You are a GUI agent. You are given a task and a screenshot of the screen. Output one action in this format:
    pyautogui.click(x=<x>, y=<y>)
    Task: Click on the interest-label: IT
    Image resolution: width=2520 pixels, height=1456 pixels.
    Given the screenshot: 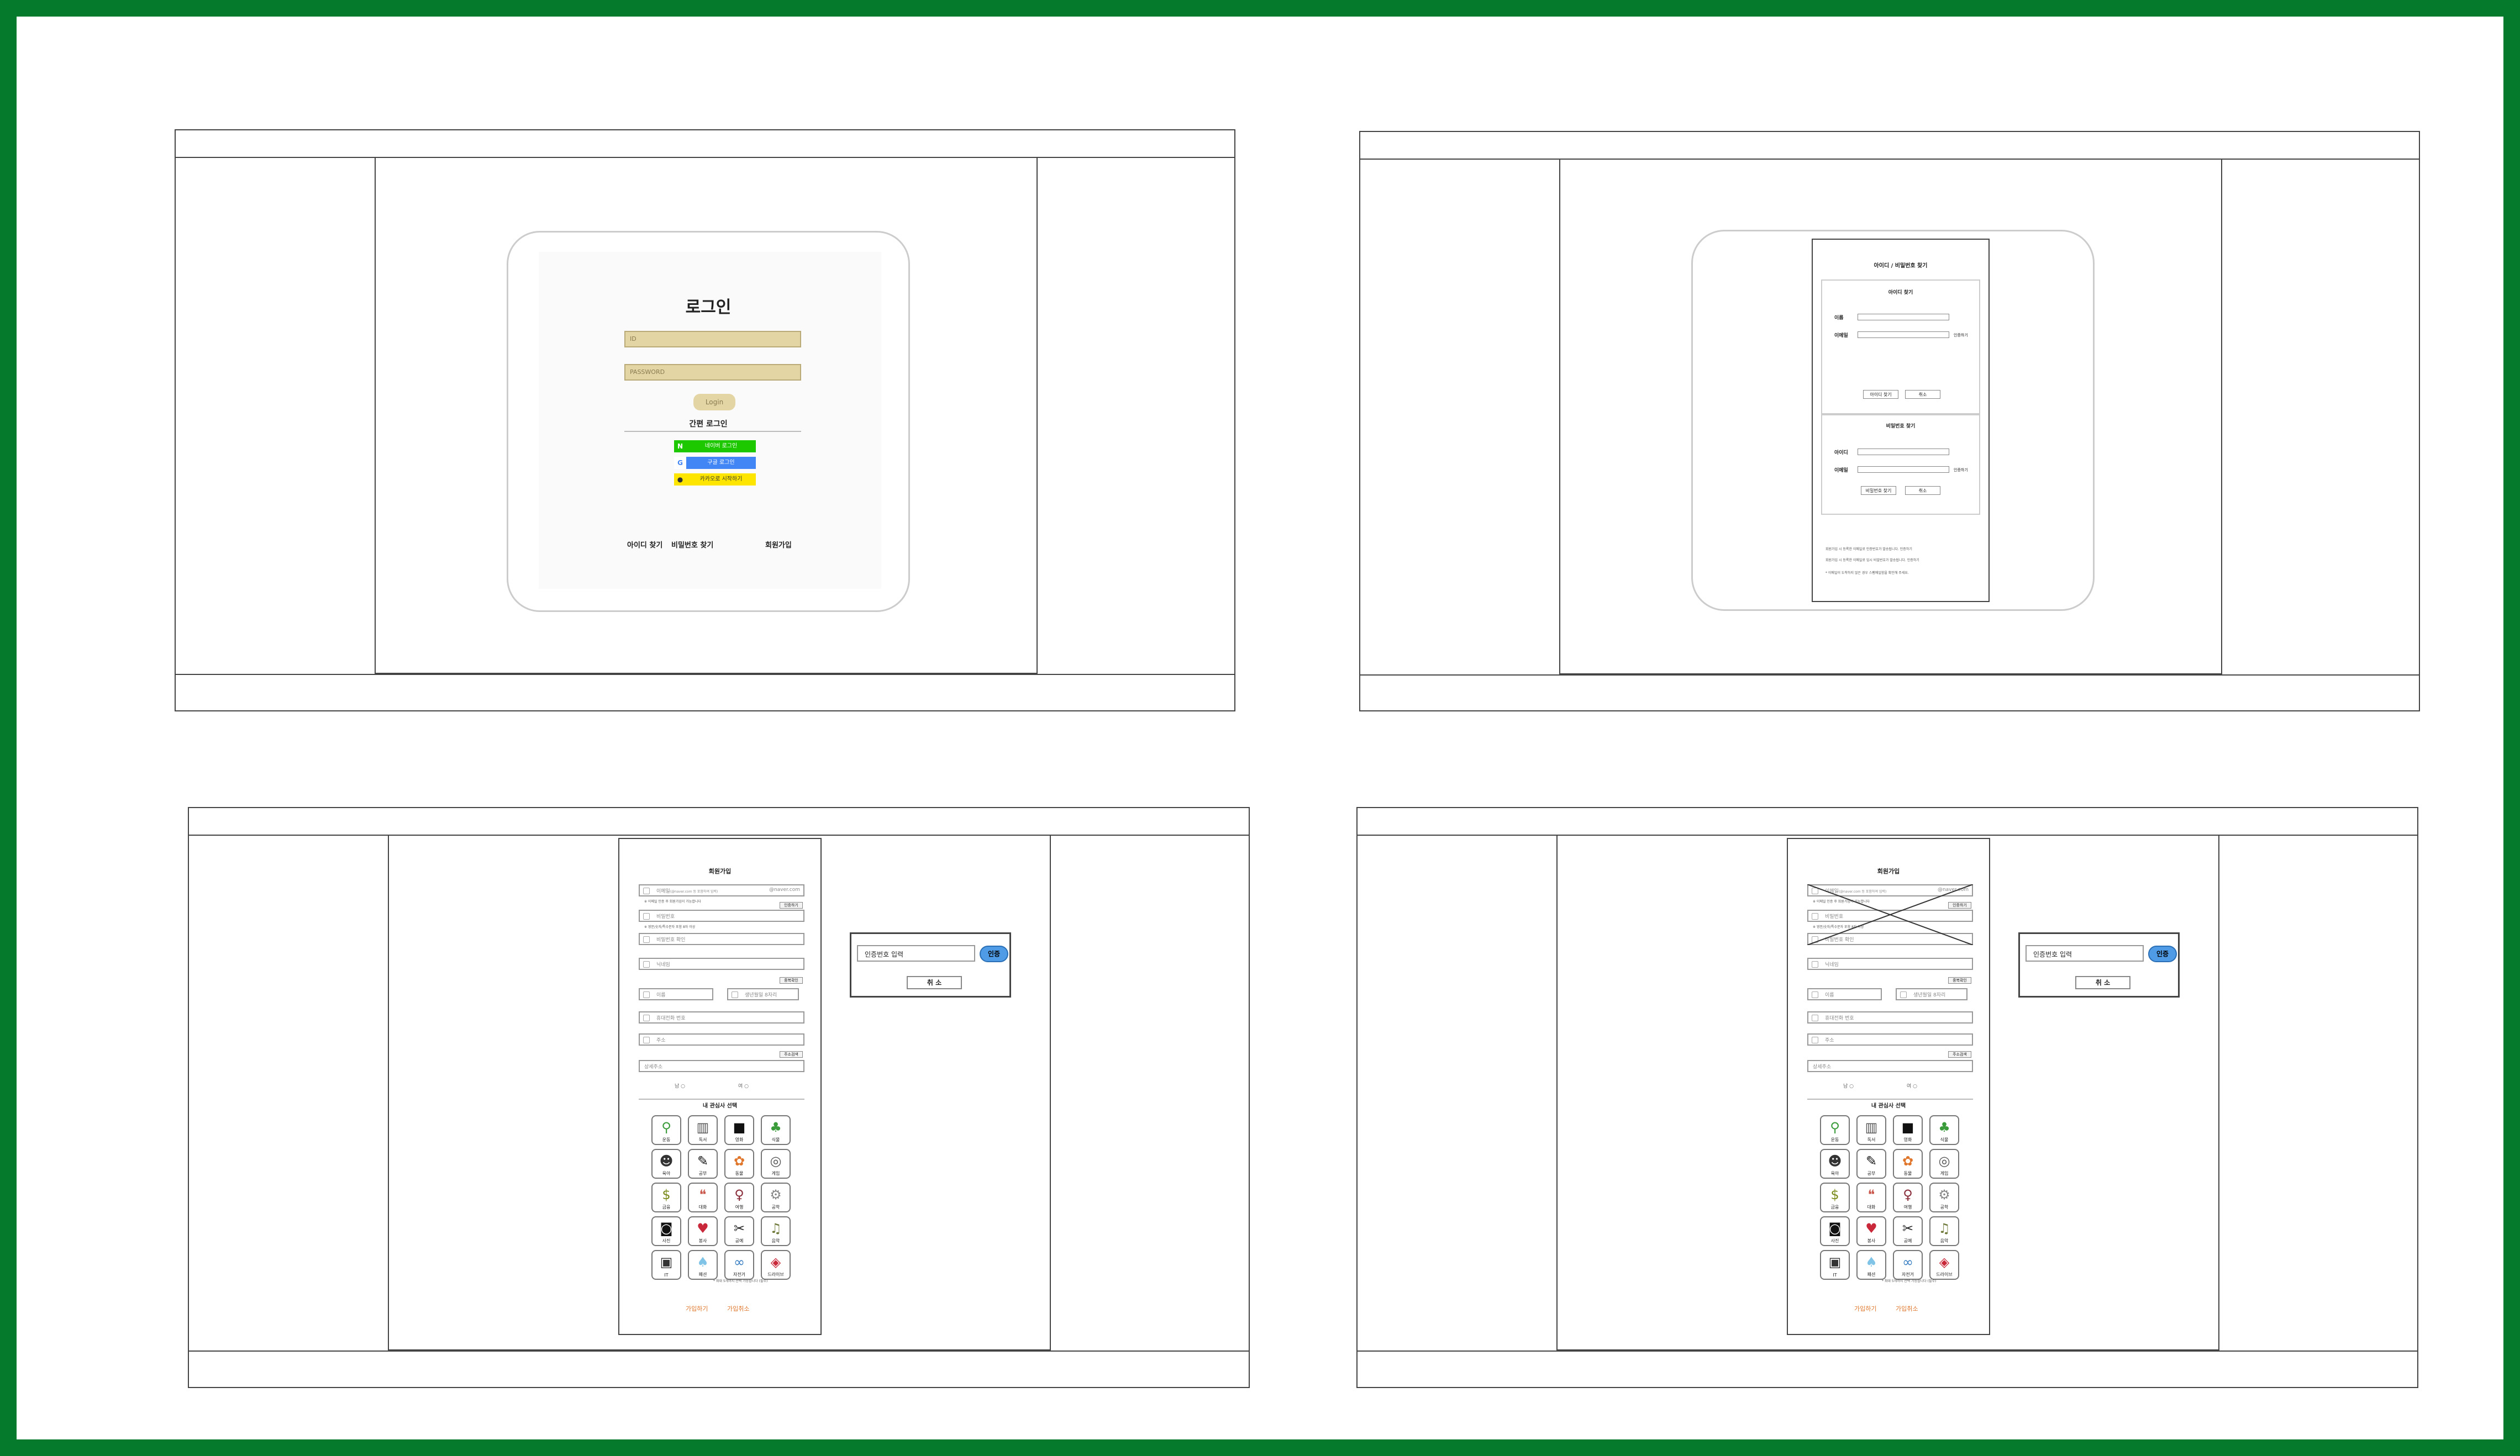 What is the action you would take?
    pyautogui.click(x=666, y=1276)
    